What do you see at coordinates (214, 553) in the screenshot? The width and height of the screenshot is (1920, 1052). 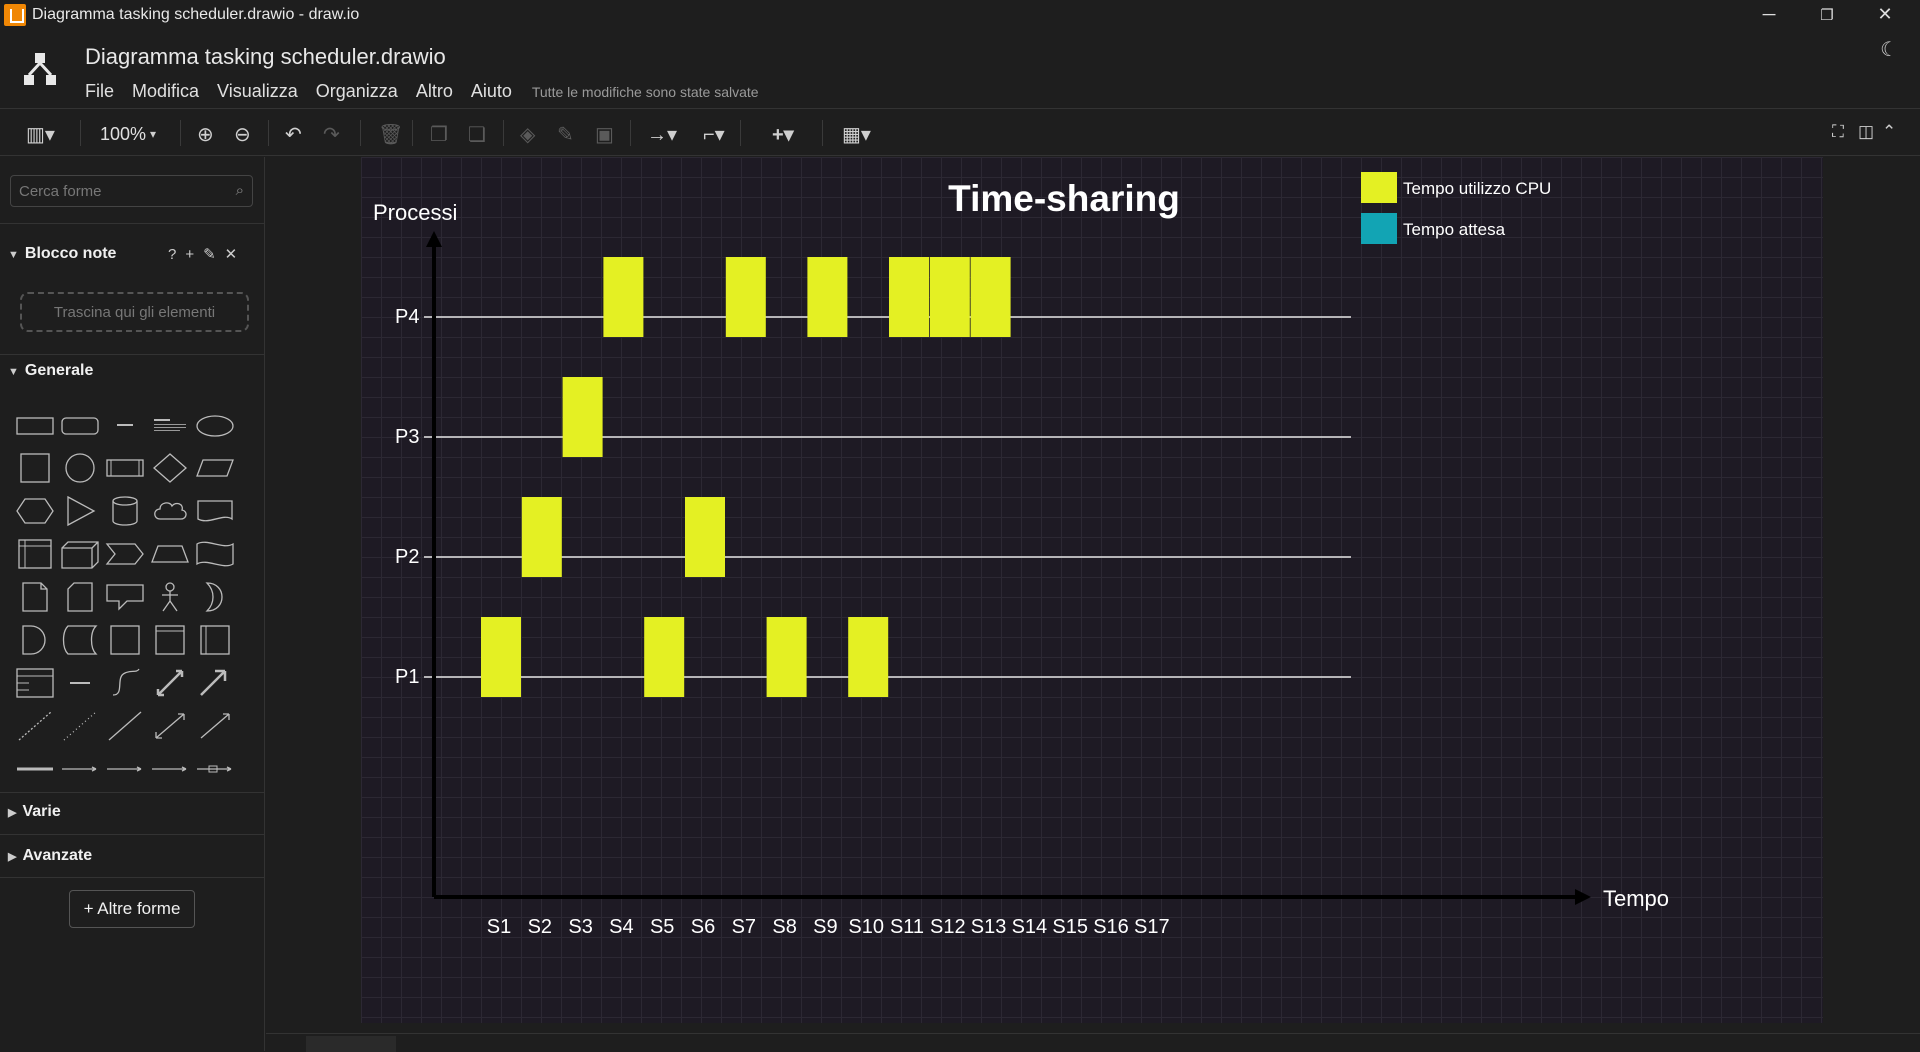 I see `shape-tape` at bounding box center [214, 553].